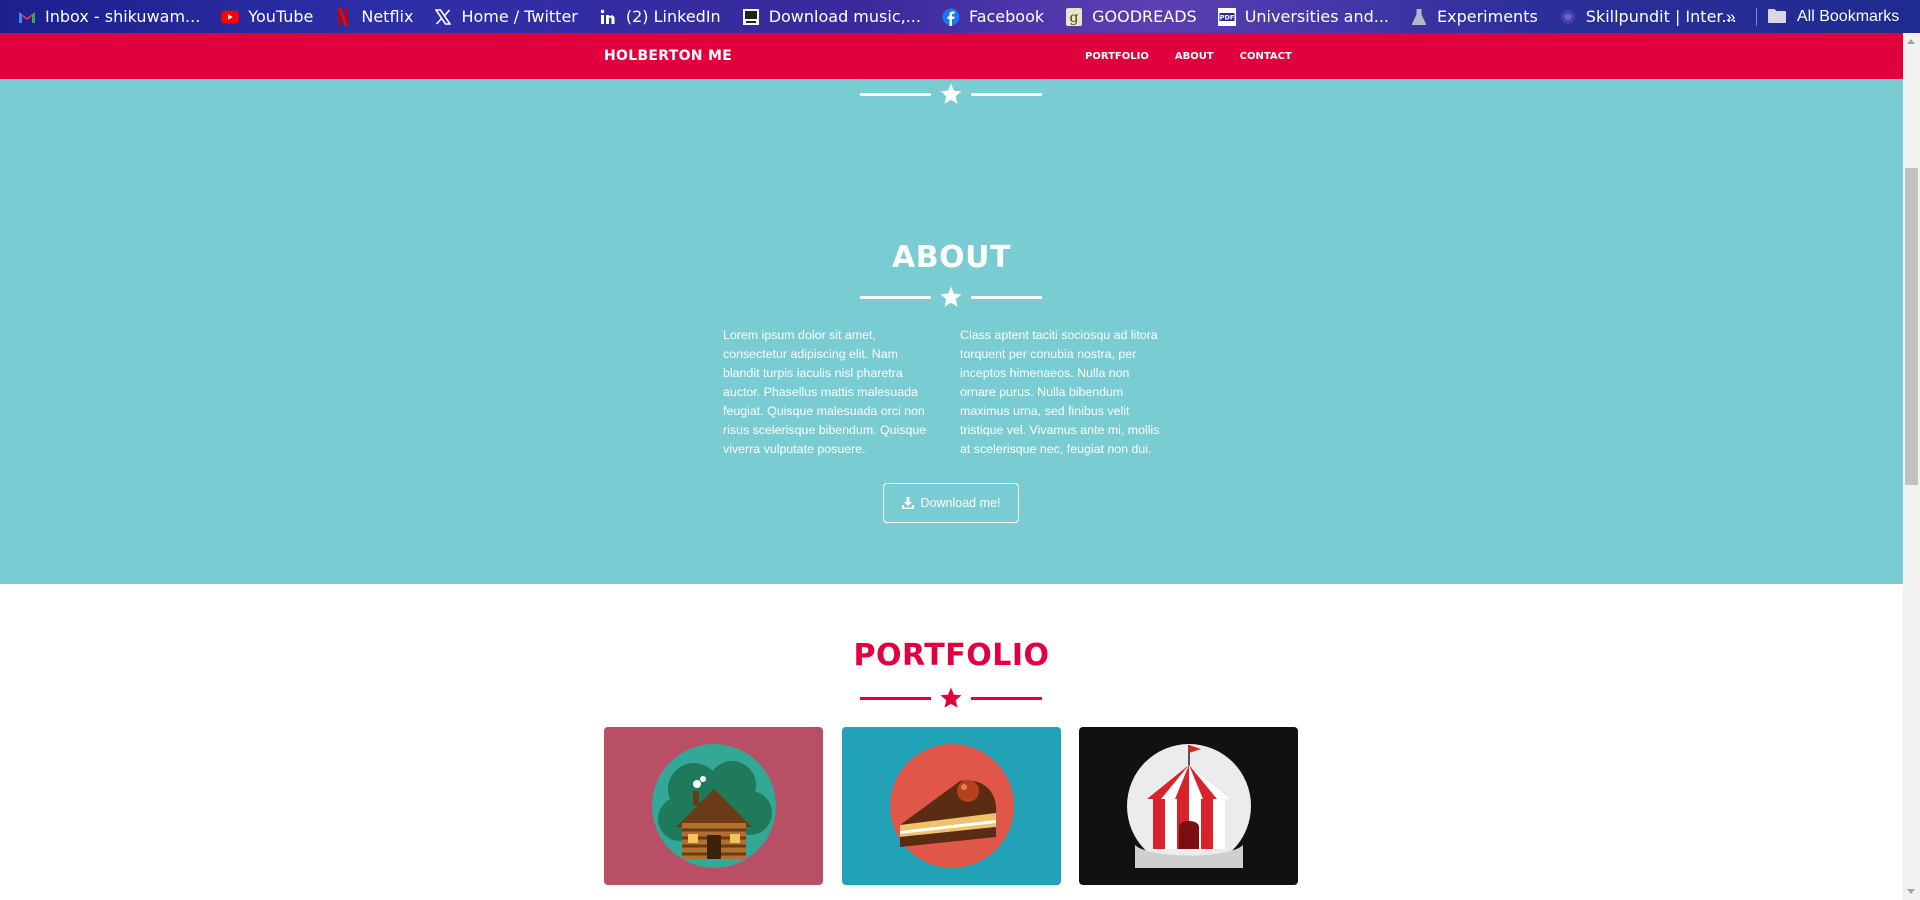 Image resolution: width=1920 pixels, height=900 pixels. I want to click on download-button-label: Download me!, so click(960, 503).